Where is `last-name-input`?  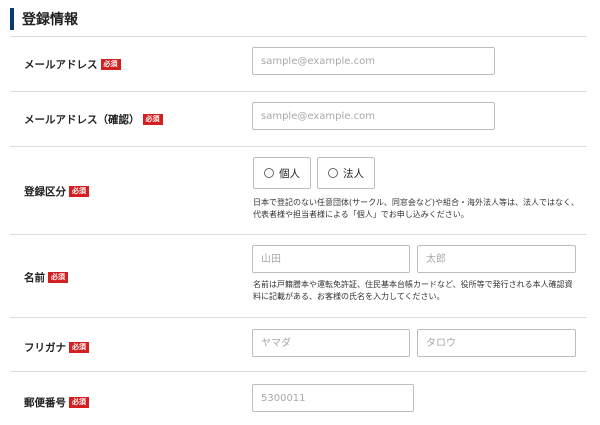 last-name-input is located at coordinates (331, 259).